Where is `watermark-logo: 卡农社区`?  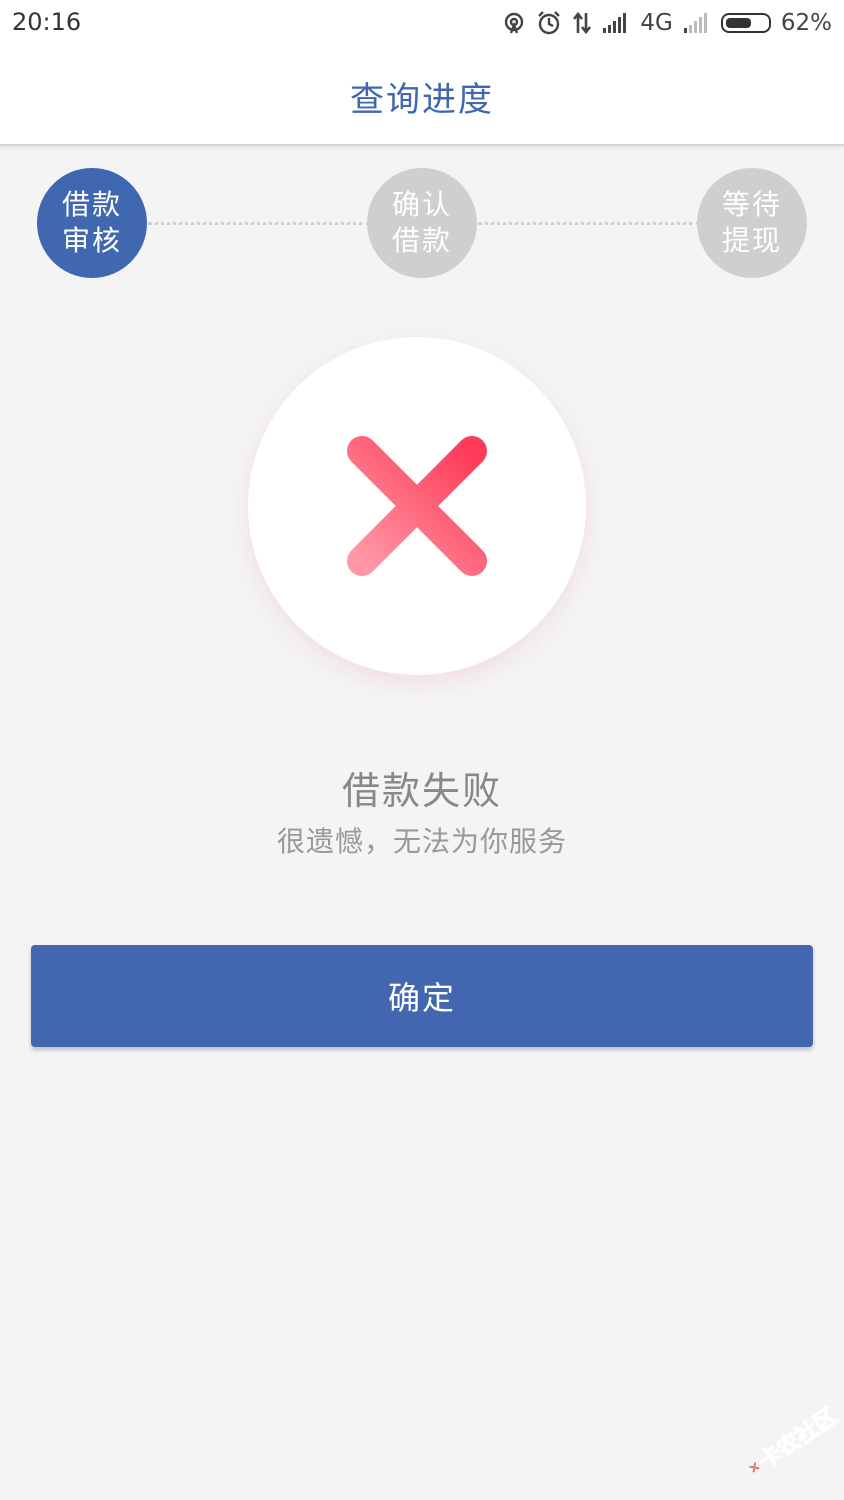 watermark-logo: 卡农社区 is located at coordinates (787, 1441).